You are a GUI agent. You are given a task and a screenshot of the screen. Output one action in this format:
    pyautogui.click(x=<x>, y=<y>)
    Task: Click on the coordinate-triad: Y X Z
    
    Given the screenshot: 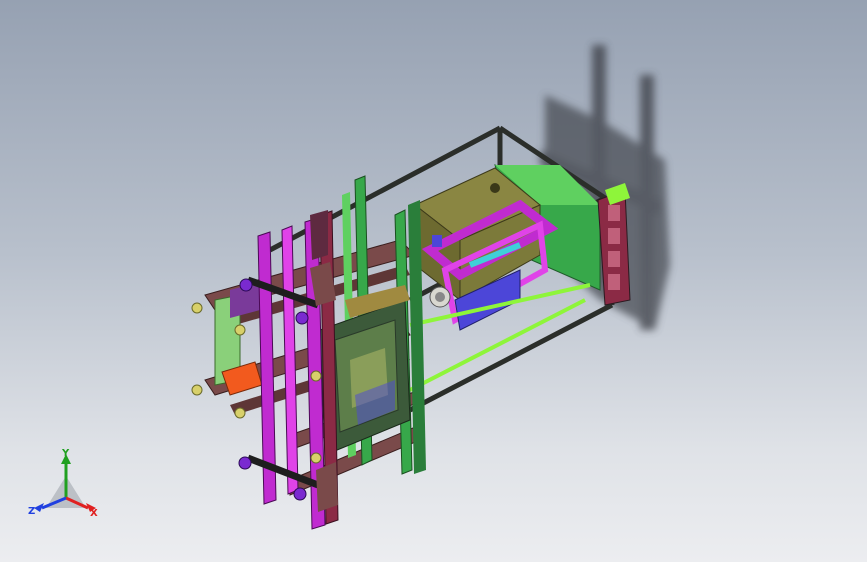 What is the action you would take?
    pyautogui.click(x=66, y=486)
    